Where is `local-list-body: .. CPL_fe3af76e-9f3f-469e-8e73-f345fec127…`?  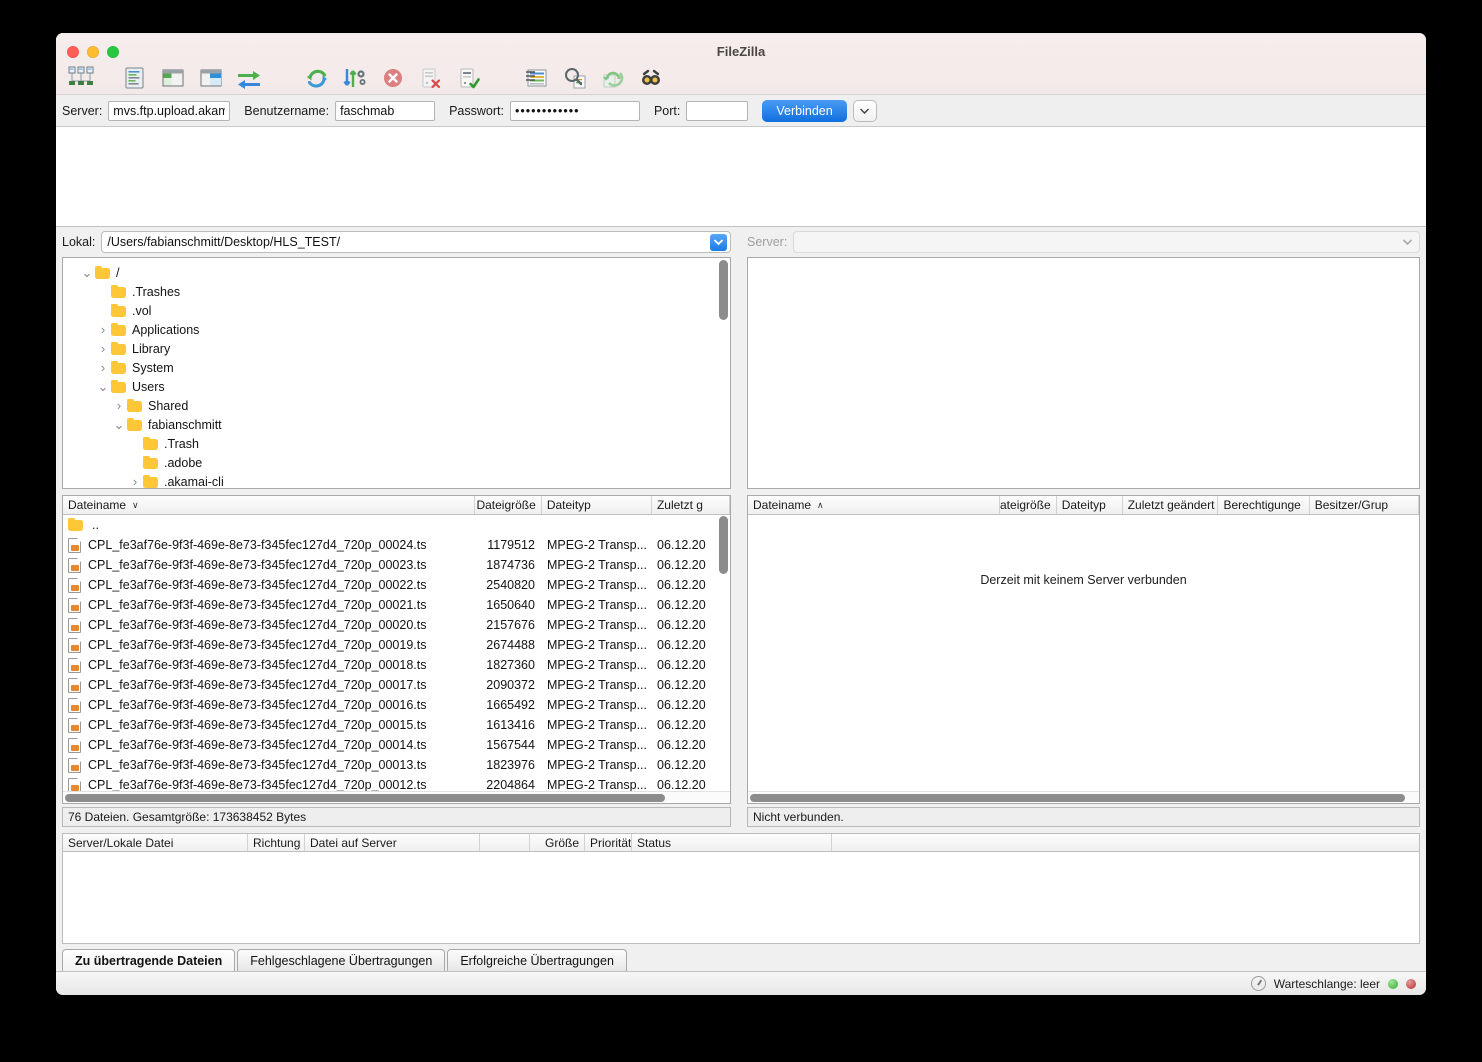
local-list-body: .. CPL_fe3af76e-9f3f-469e-8e73-f345fec127… is located at coordinates (396, 659).